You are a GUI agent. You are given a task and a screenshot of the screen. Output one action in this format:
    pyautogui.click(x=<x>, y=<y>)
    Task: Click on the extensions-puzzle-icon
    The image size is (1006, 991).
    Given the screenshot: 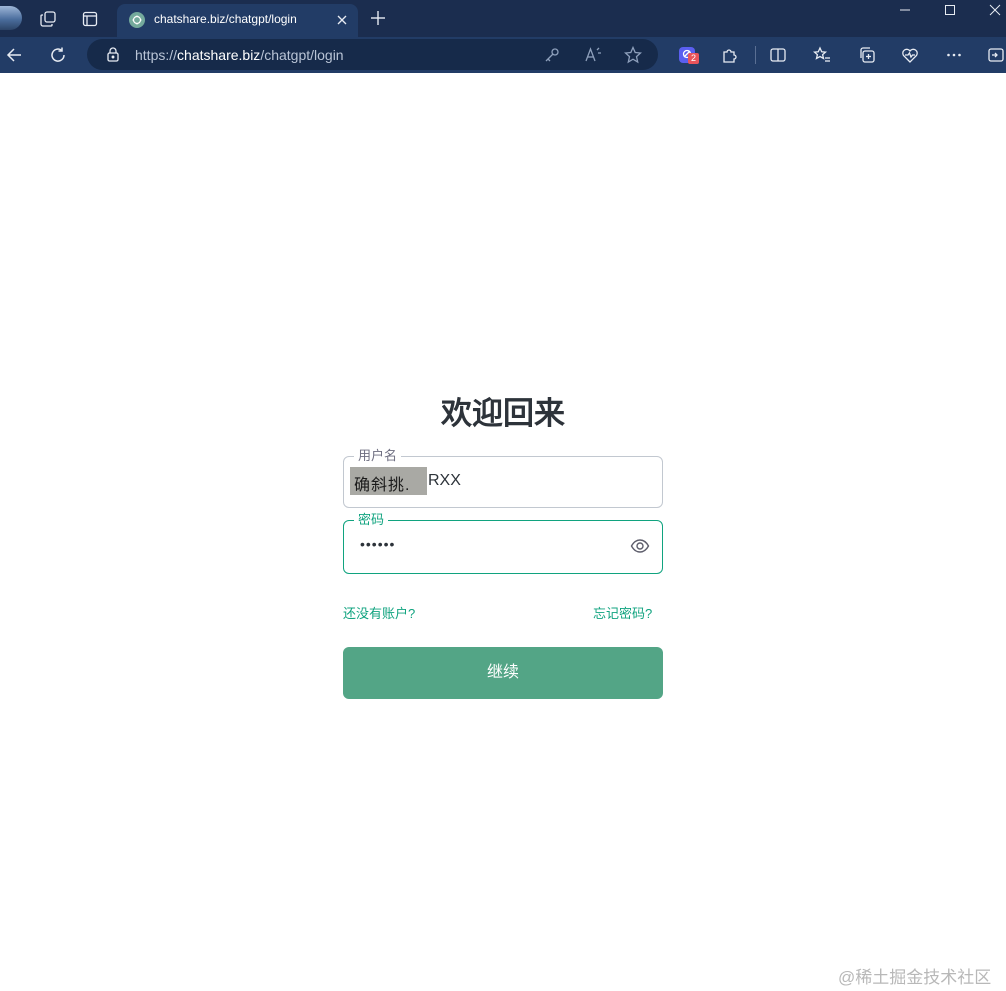 What is the action you would take?
    pyautogui.click(x=730, y=55)
    